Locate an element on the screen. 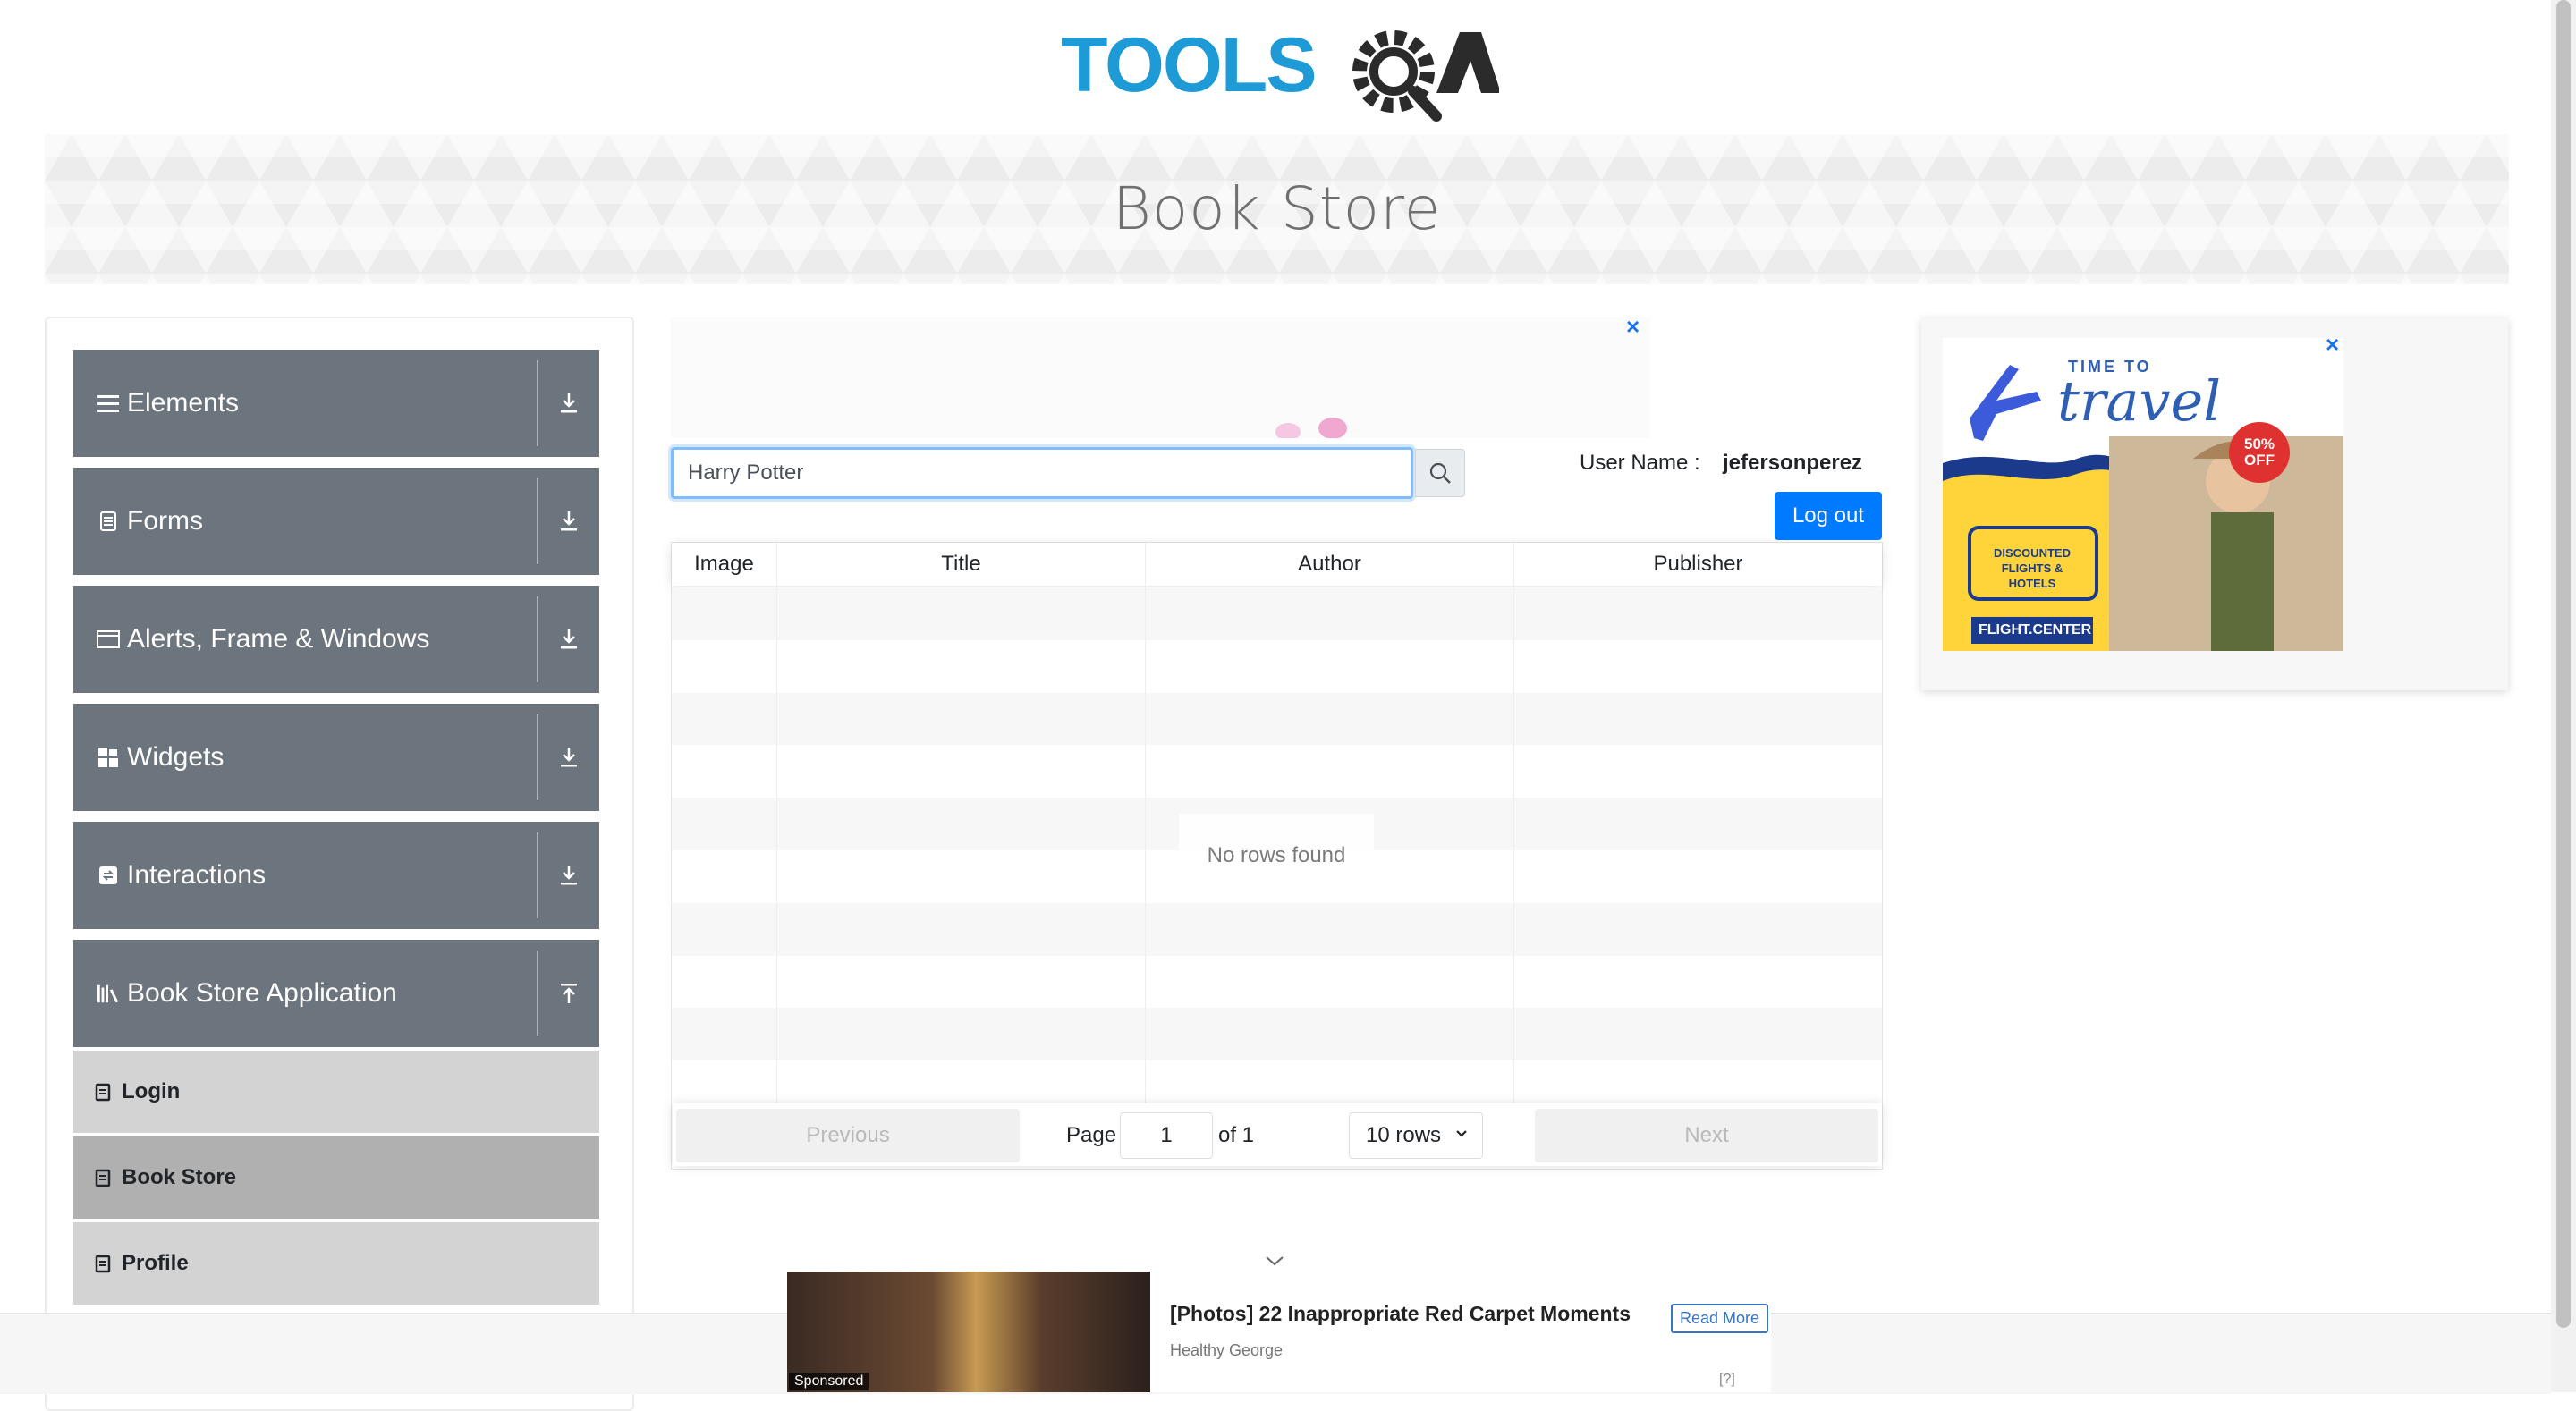  grid-icon is located at coordinates (108, 758).